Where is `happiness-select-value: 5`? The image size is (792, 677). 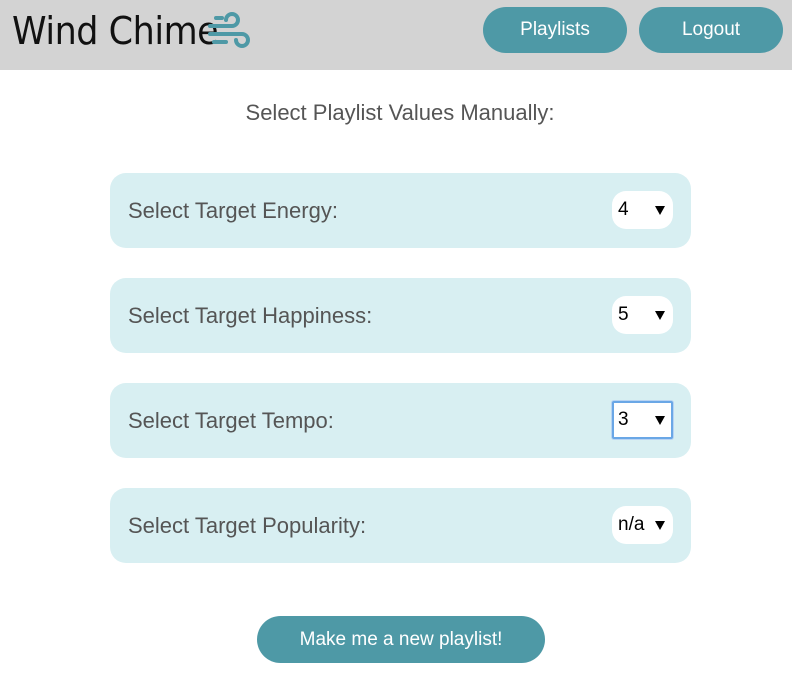
happiness-select-value: 5 is located at coordinates (623, 314).